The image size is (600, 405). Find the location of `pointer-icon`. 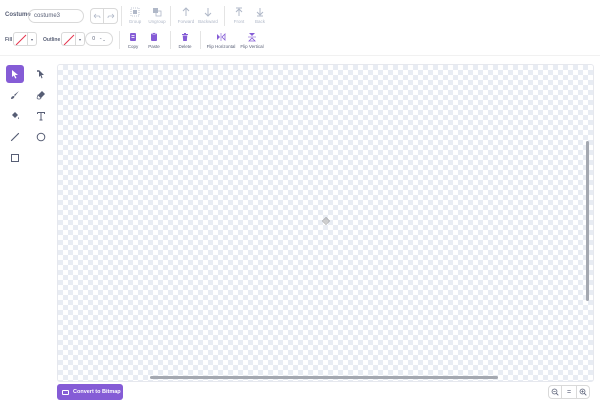

pointer-icon is located at coordinates (15, 74).